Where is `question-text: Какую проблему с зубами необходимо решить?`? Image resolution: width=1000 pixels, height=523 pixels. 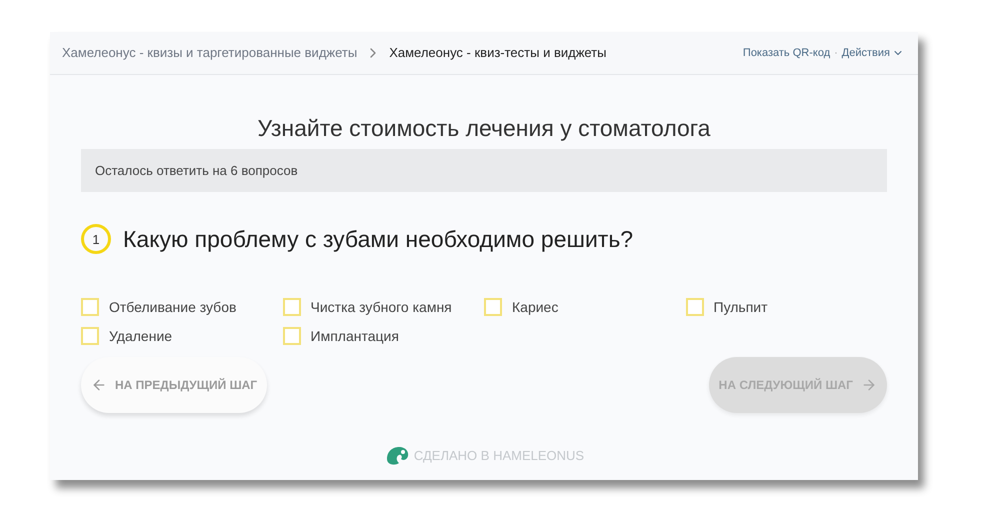 question-text: Какую проблему с зубами необходимо решить? is located at coordinates (378, 239).